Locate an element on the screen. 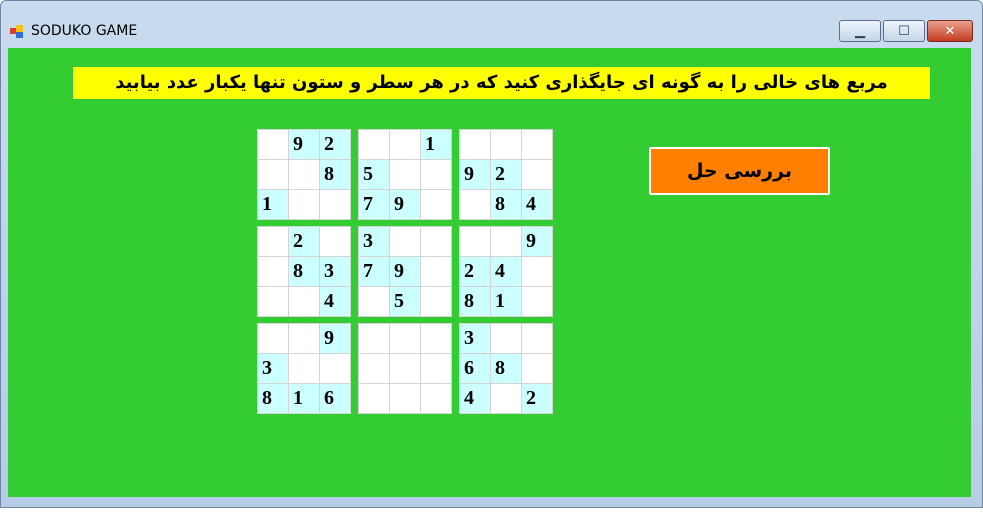  sudoku-block: 3684 2 is located at coordinates (506, 368).